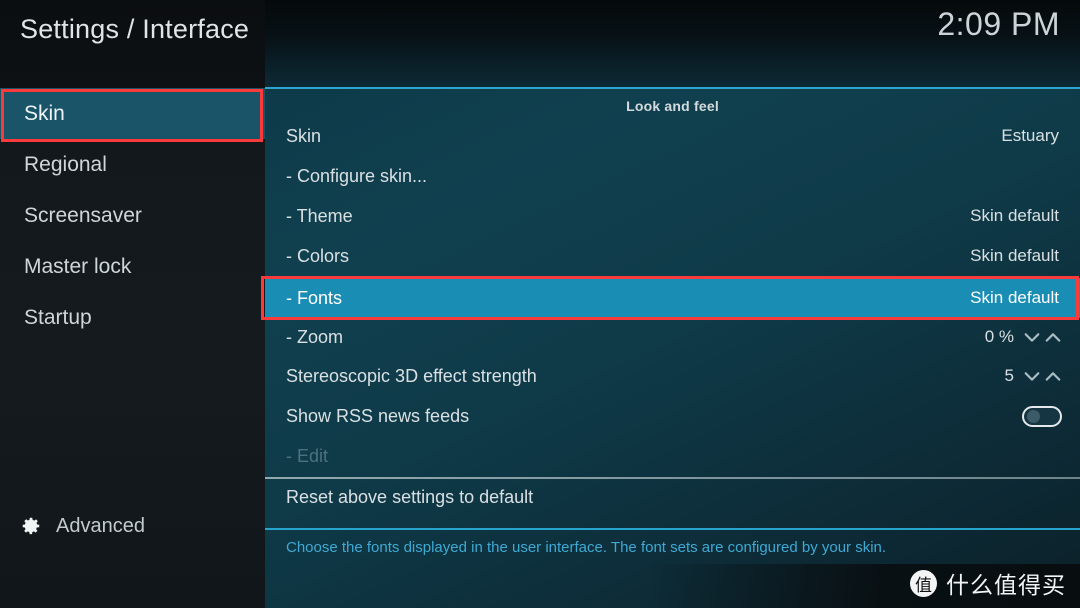  I want to click on watermark: 值 什么值得买, so click(988, 583).